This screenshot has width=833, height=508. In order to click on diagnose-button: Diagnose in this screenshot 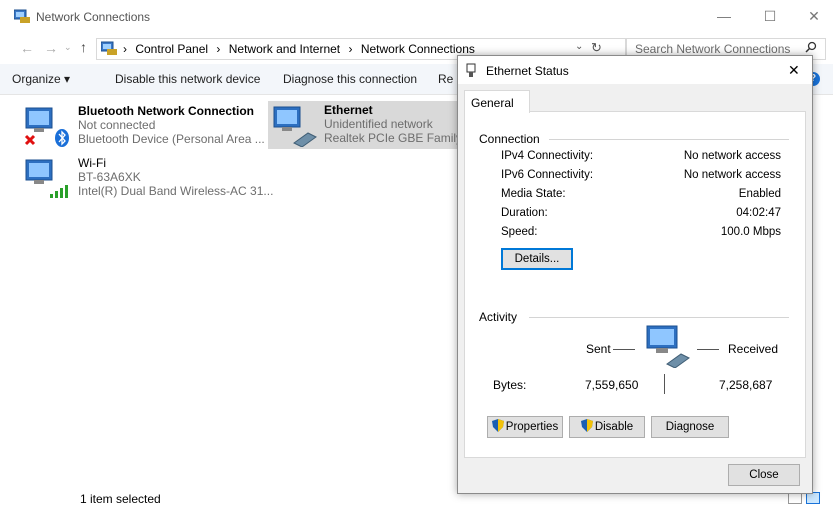, I will do `click(690, 427)`.